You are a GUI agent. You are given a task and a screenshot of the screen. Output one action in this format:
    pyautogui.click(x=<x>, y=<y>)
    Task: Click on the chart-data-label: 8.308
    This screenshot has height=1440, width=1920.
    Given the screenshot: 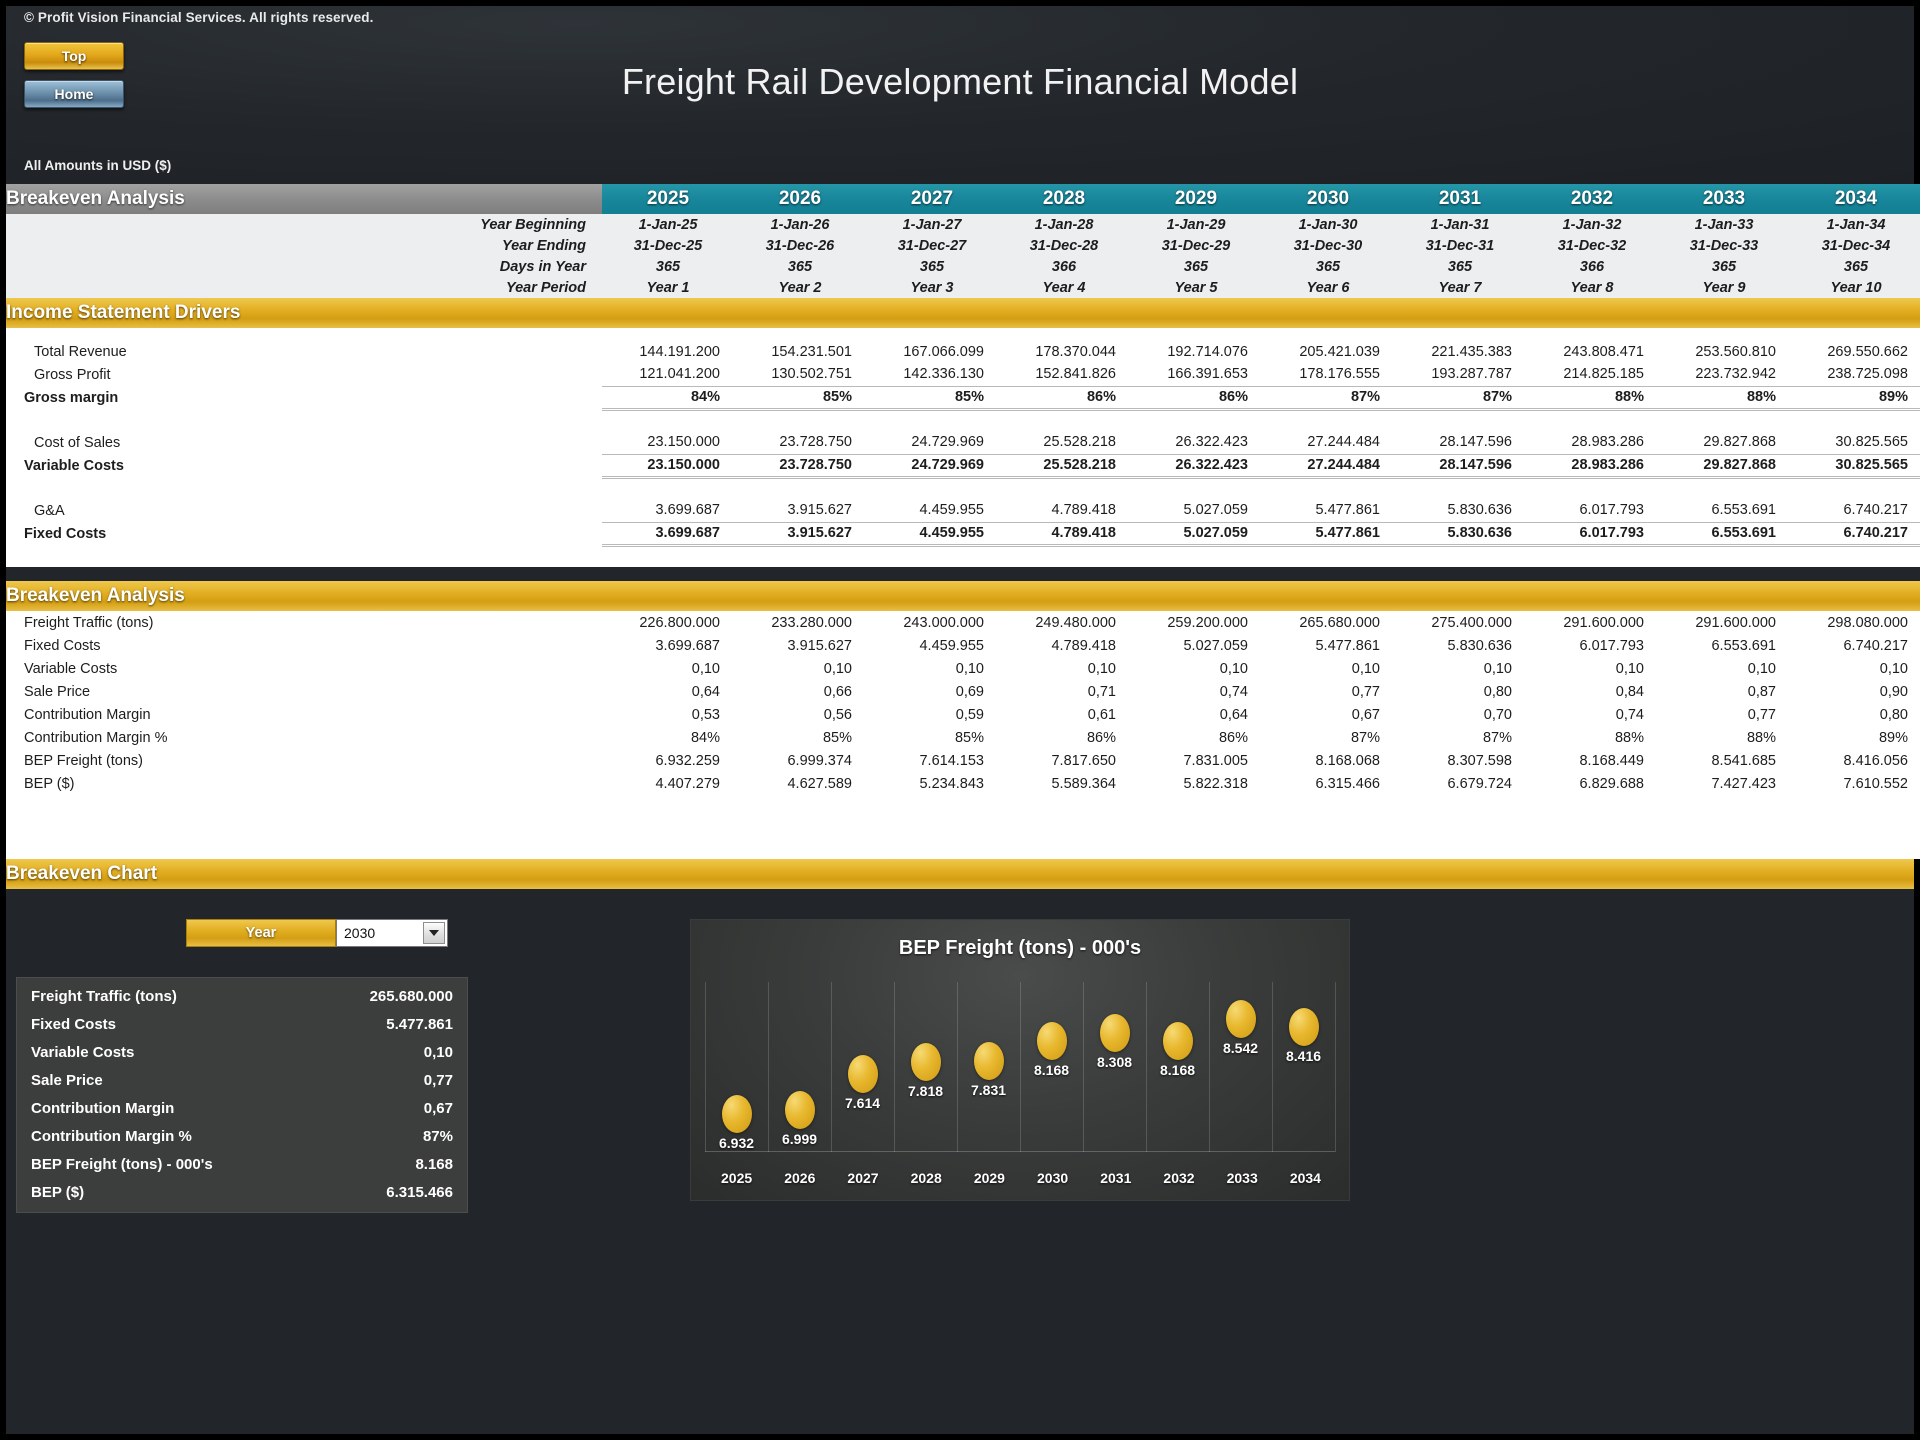 What is the action you would take?
    pyautogui.click(x=1114, y=1061)
    